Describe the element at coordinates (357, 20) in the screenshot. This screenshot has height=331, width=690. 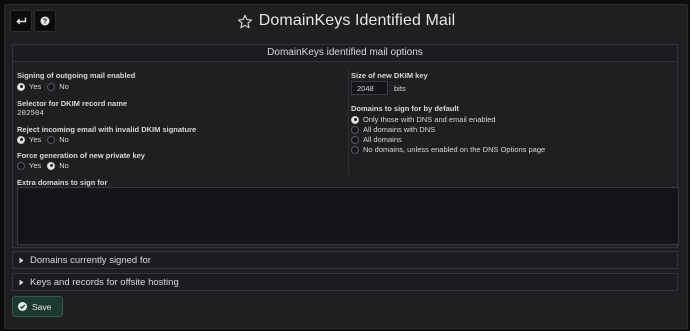
I see `page-title: DomainKeys Identified Mail` at that location.